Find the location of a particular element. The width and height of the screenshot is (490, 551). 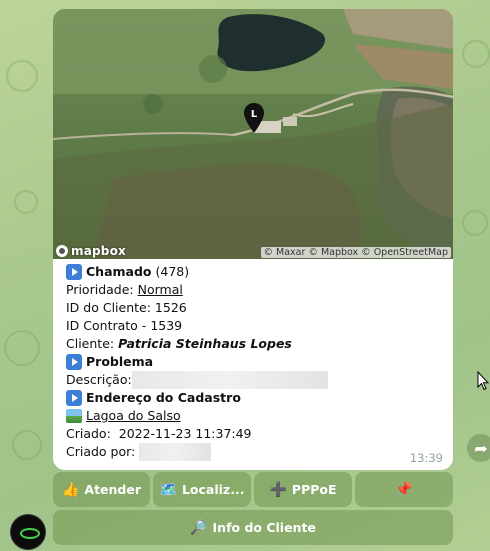

endereco-value-line: Lagoa do Salso is located at coordinates (256, 416).